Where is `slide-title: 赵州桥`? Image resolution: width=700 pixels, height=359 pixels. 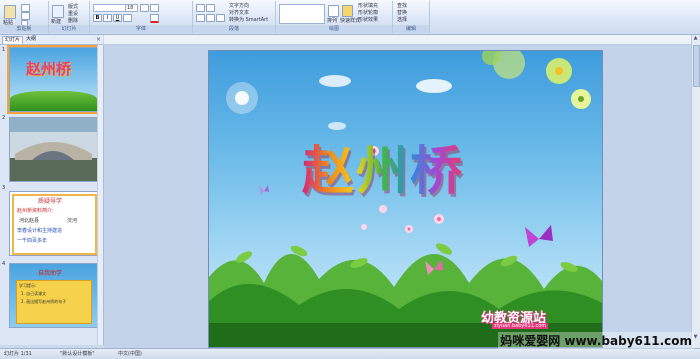
slide-title: 赵州桥 is located at coordinates (383, 166).